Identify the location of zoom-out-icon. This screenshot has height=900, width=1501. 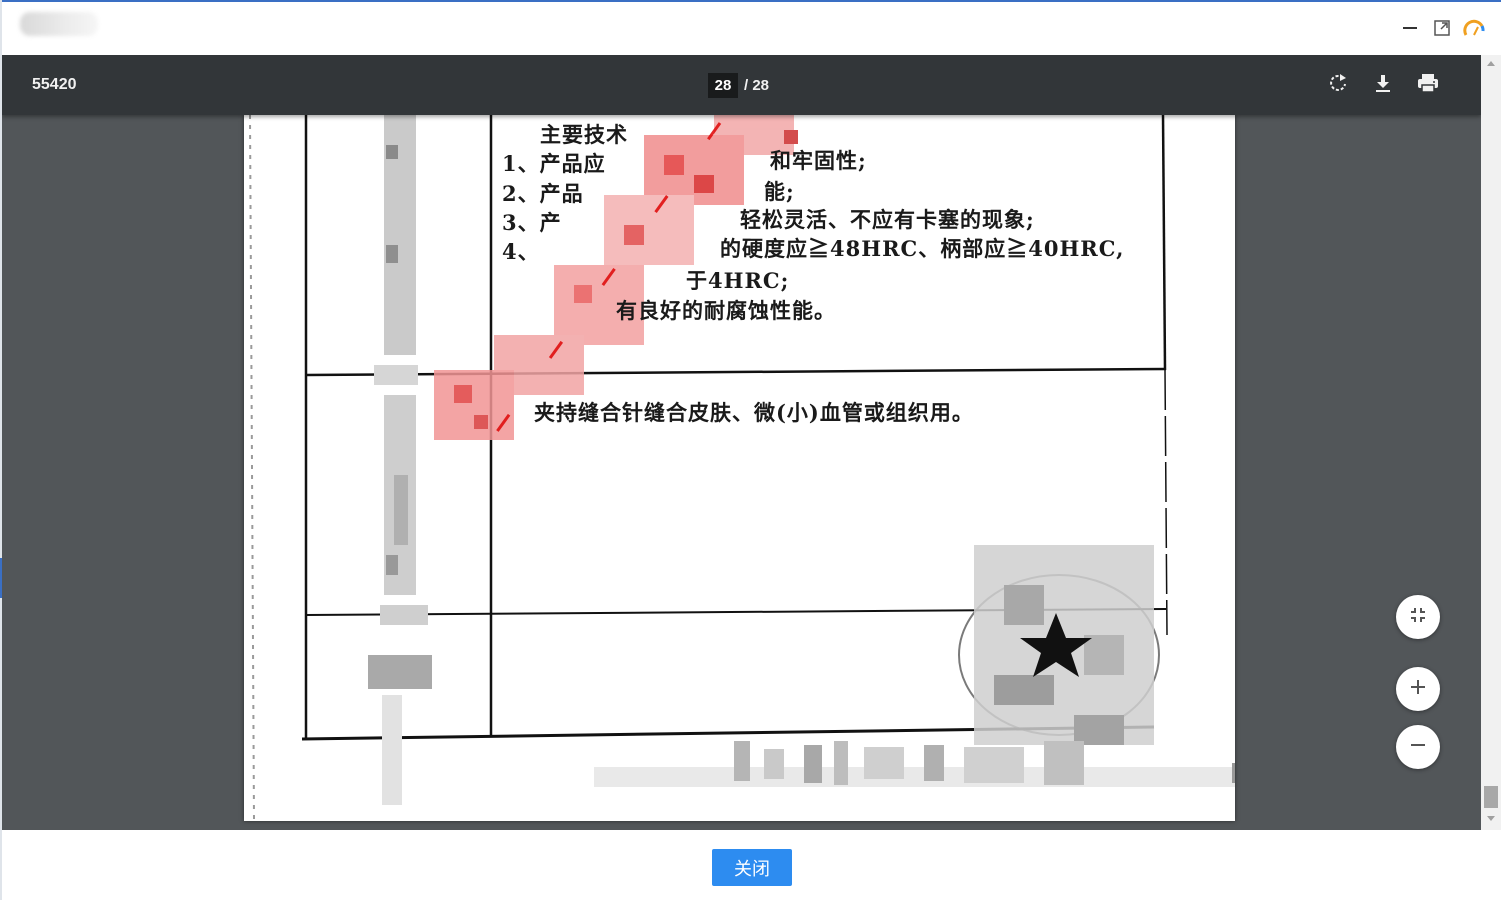
(1418, 747).